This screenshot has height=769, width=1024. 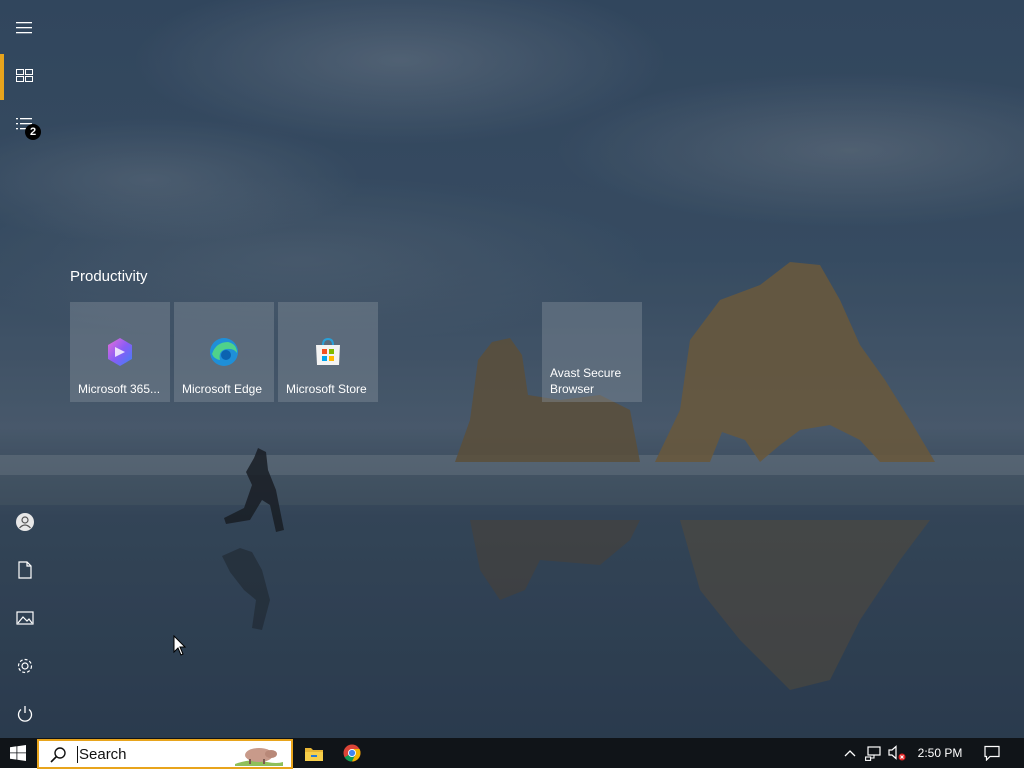 I want to click on pictures-icon, so click(x=25, y=618).